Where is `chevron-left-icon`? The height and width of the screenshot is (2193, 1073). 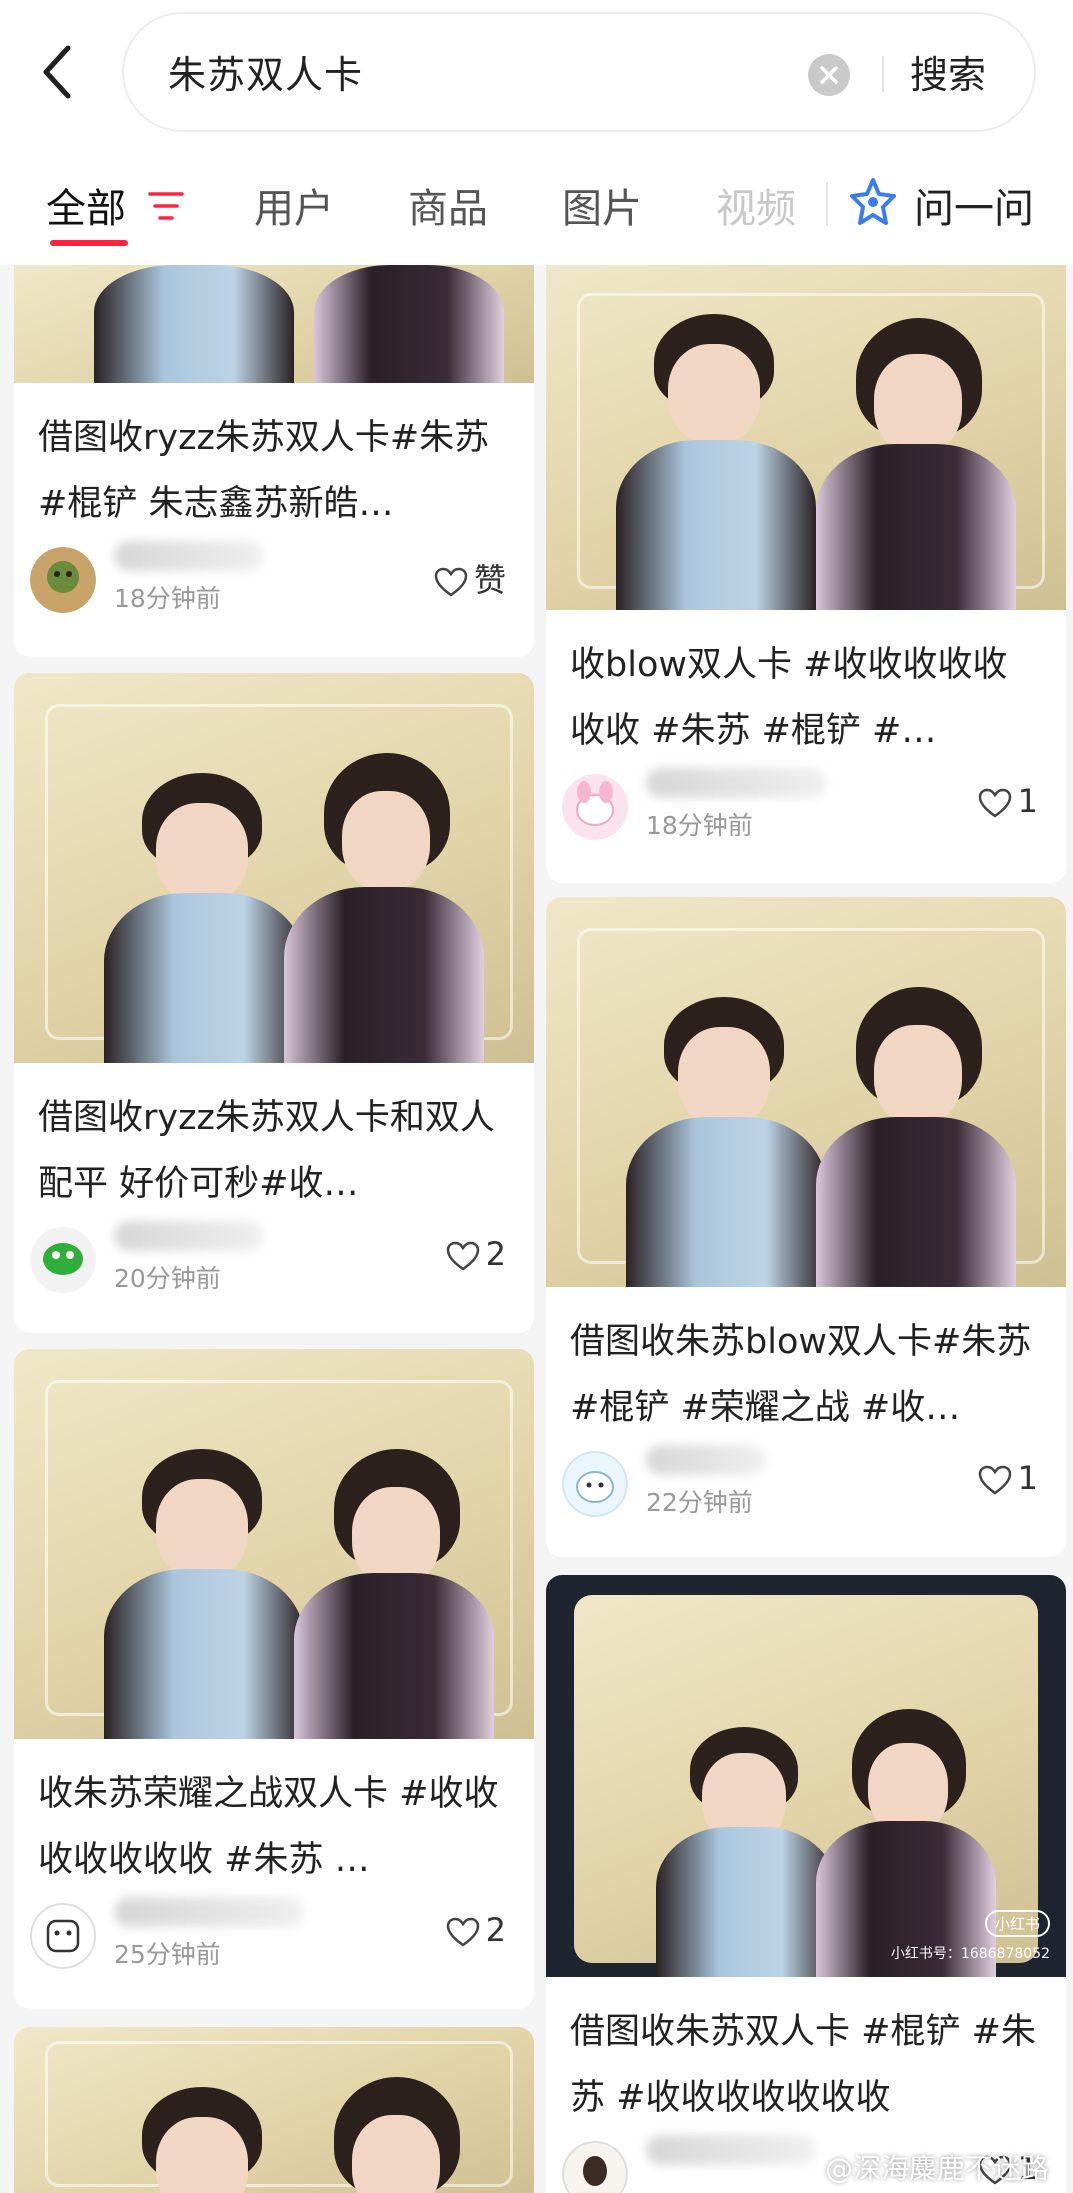
chevron-left-icon is located at coordinates (57, 72).